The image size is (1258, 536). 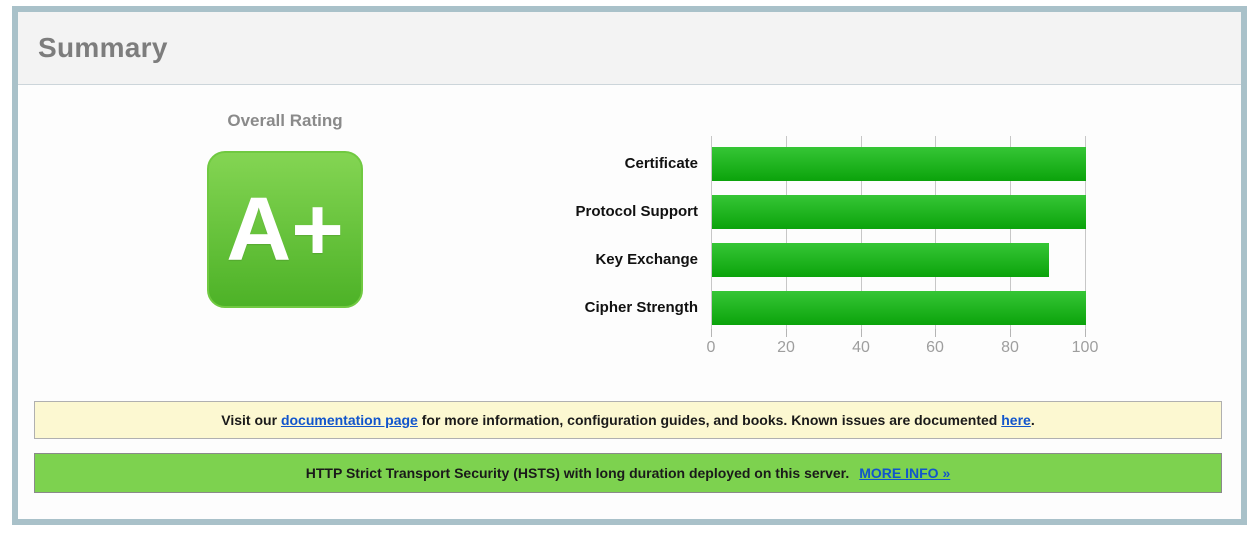 What do you see at coordinates (285, 120) in the screenshot?
I see `overall-rating-label: Overall Rating` at bounding box center [285, 120].